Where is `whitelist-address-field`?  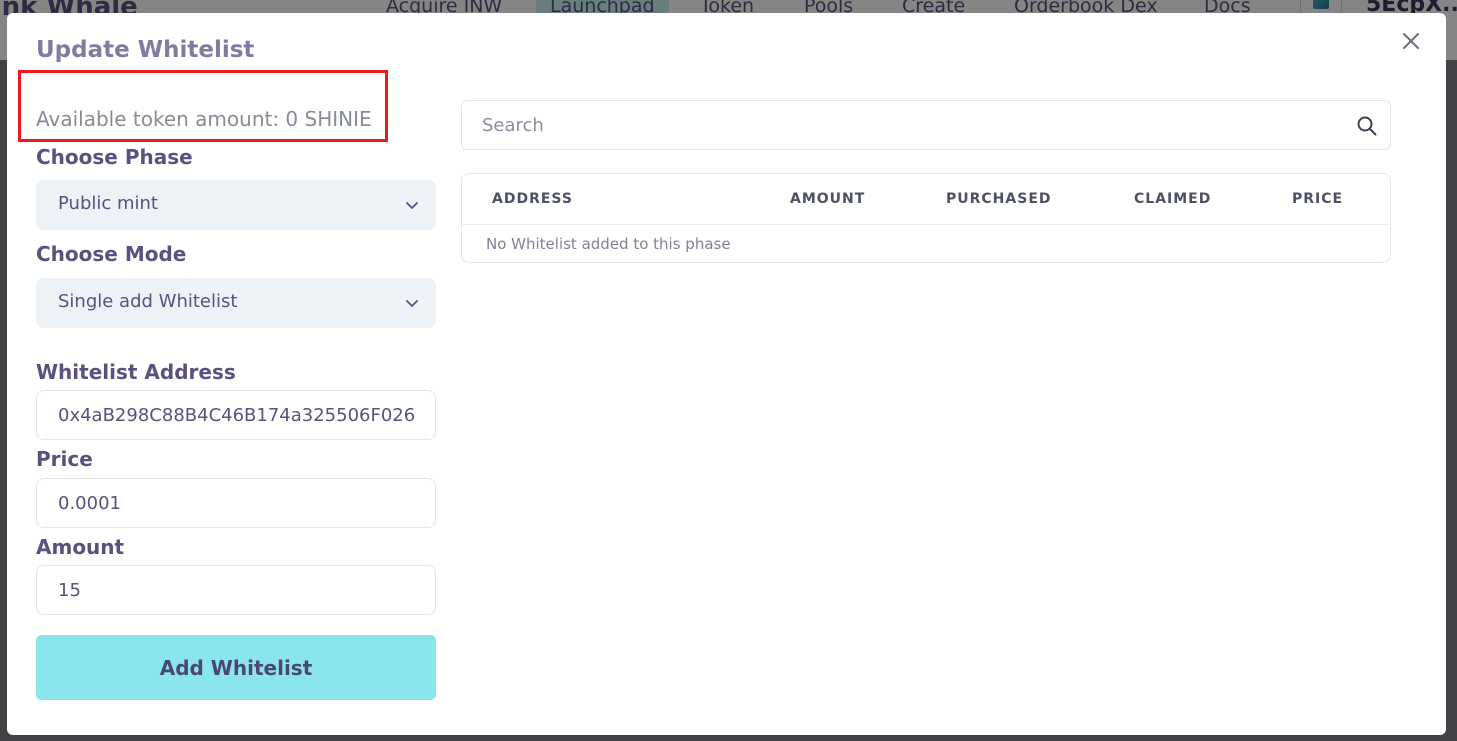
whitelist-address-field is located at coordinates (236, 415).